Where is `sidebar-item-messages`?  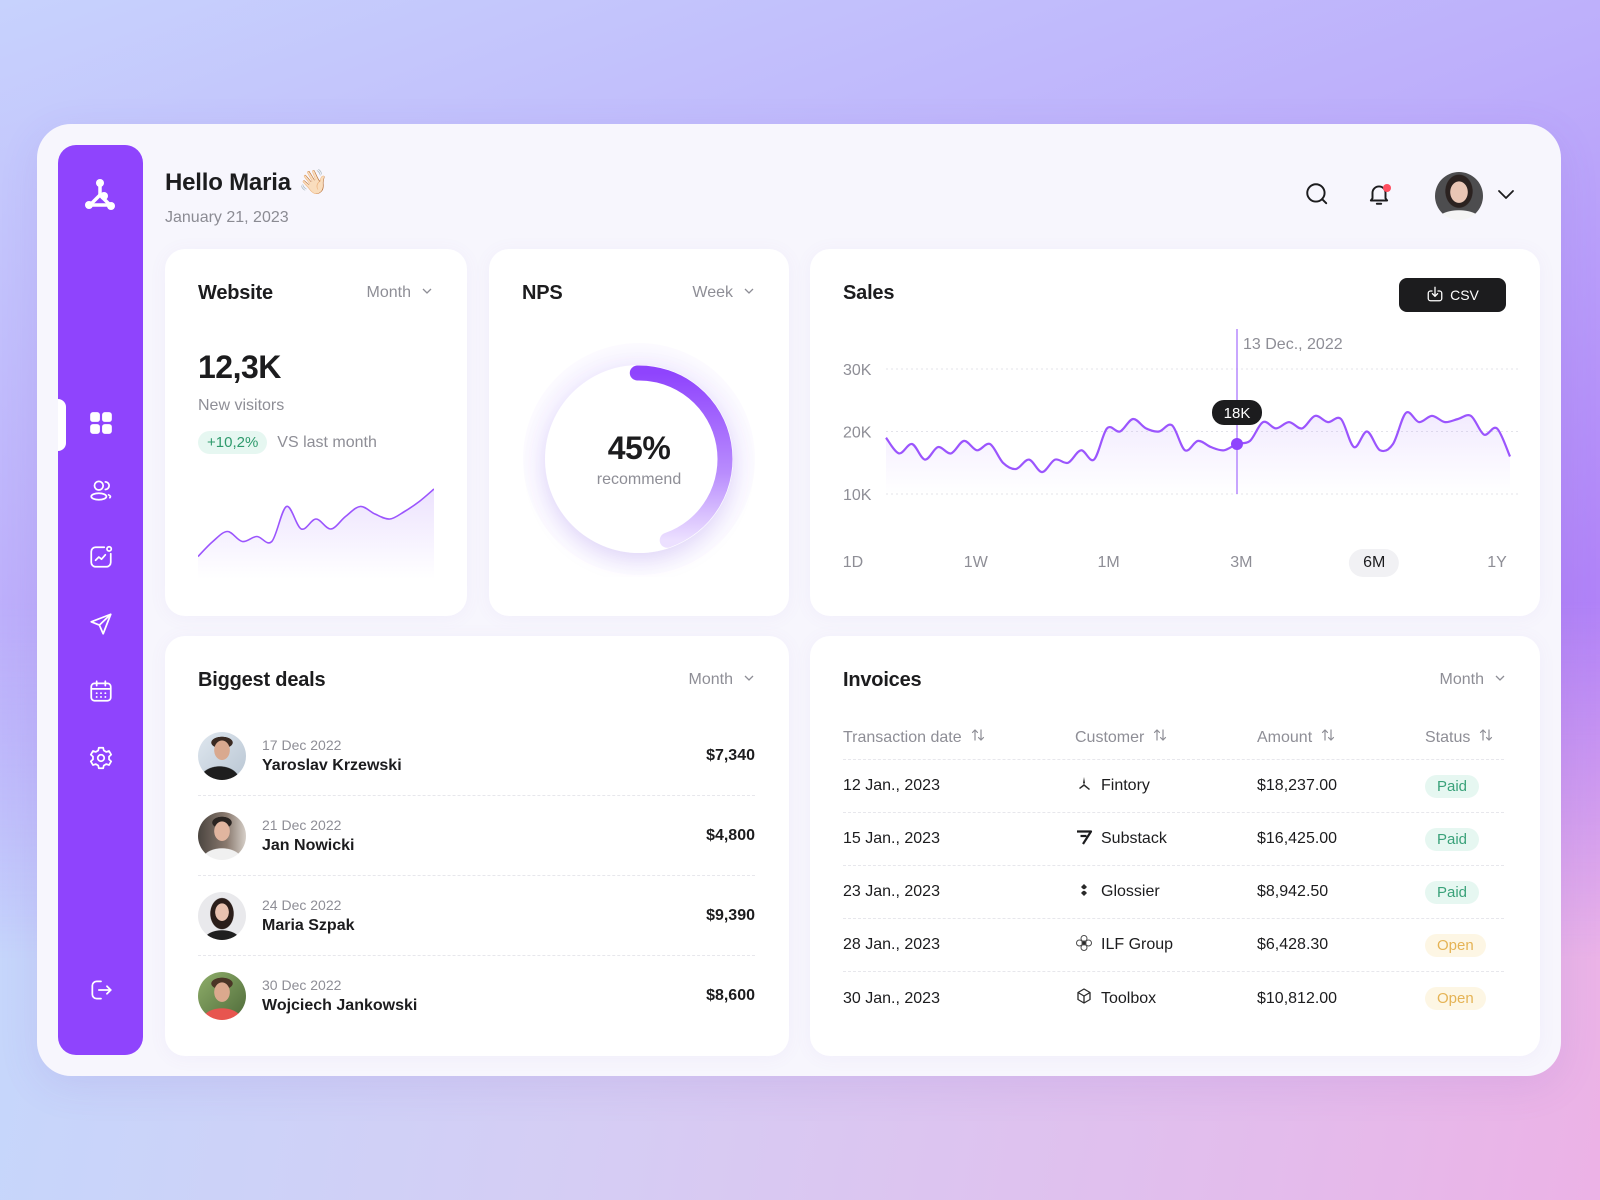 sidebar-item-messages is located at coordinates (100, 626).